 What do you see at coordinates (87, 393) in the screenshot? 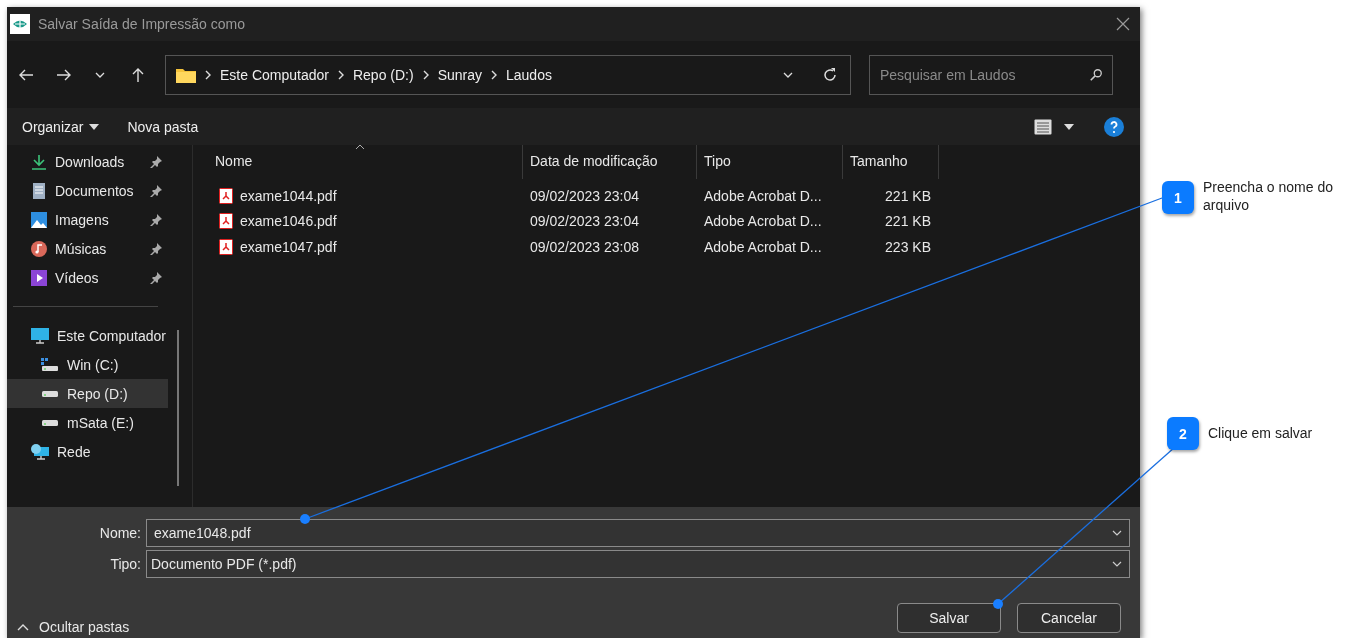
I see `sidebar-item: Repo (D:)` at bounding box center [87, 393].